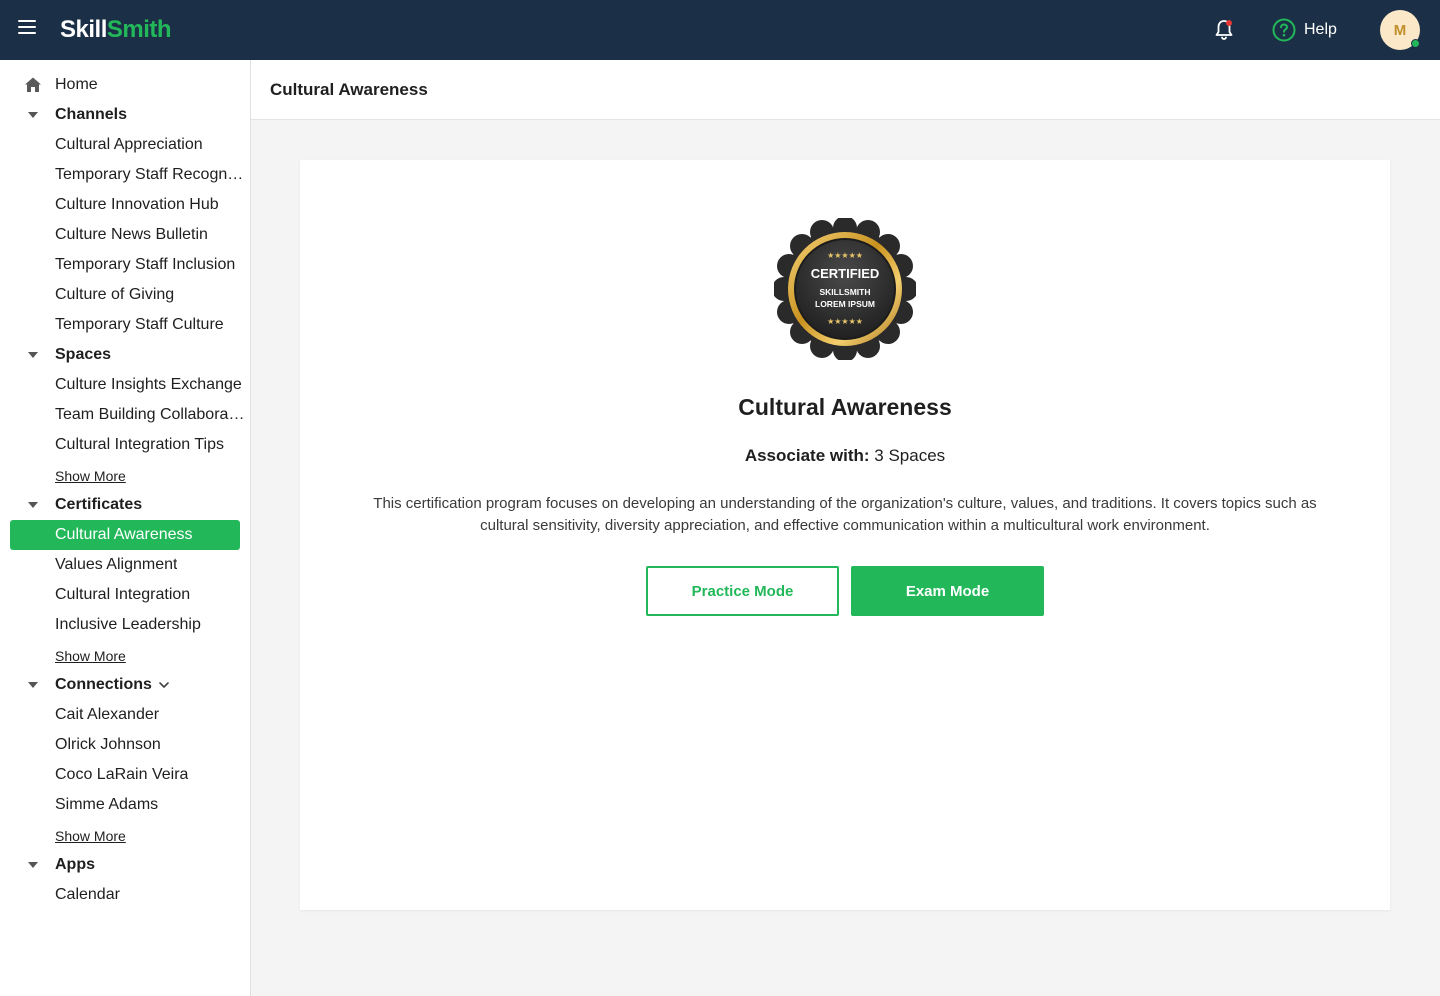 The width and height of the screenshot is (1440, 996). Describe the element at coordinates (91, 114) in the screenshot. I see `section-title: Channels` at that location.